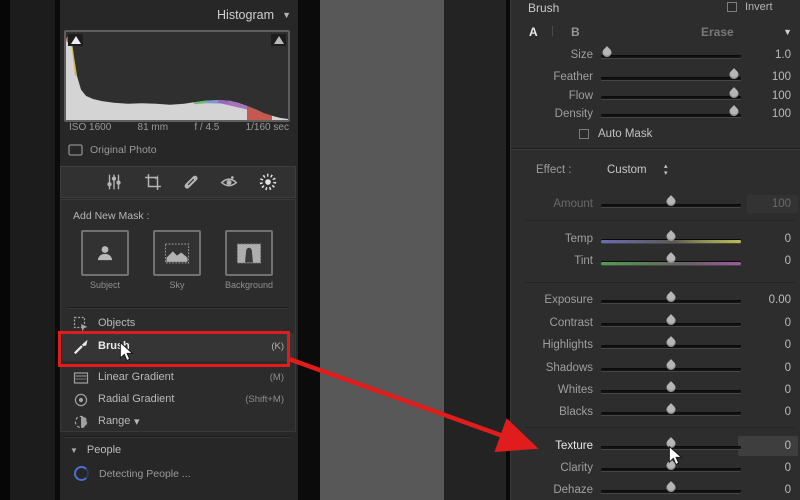 This screenshot has height=500, width=800. What do you see at coordinates (178, 400) in the screenshot?
I see `mask-tool-radial-gradient: Radial Gradient (Shift+M)` at bounding box center [178, 400].